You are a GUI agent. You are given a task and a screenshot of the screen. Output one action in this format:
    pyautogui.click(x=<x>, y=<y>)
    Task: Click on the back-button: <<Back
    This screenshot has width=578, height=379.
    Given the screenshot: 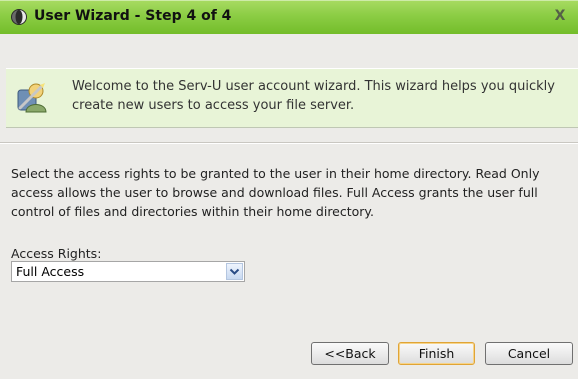 What is the action you would take?
    pyautogui.click(x=350, y=353)
    